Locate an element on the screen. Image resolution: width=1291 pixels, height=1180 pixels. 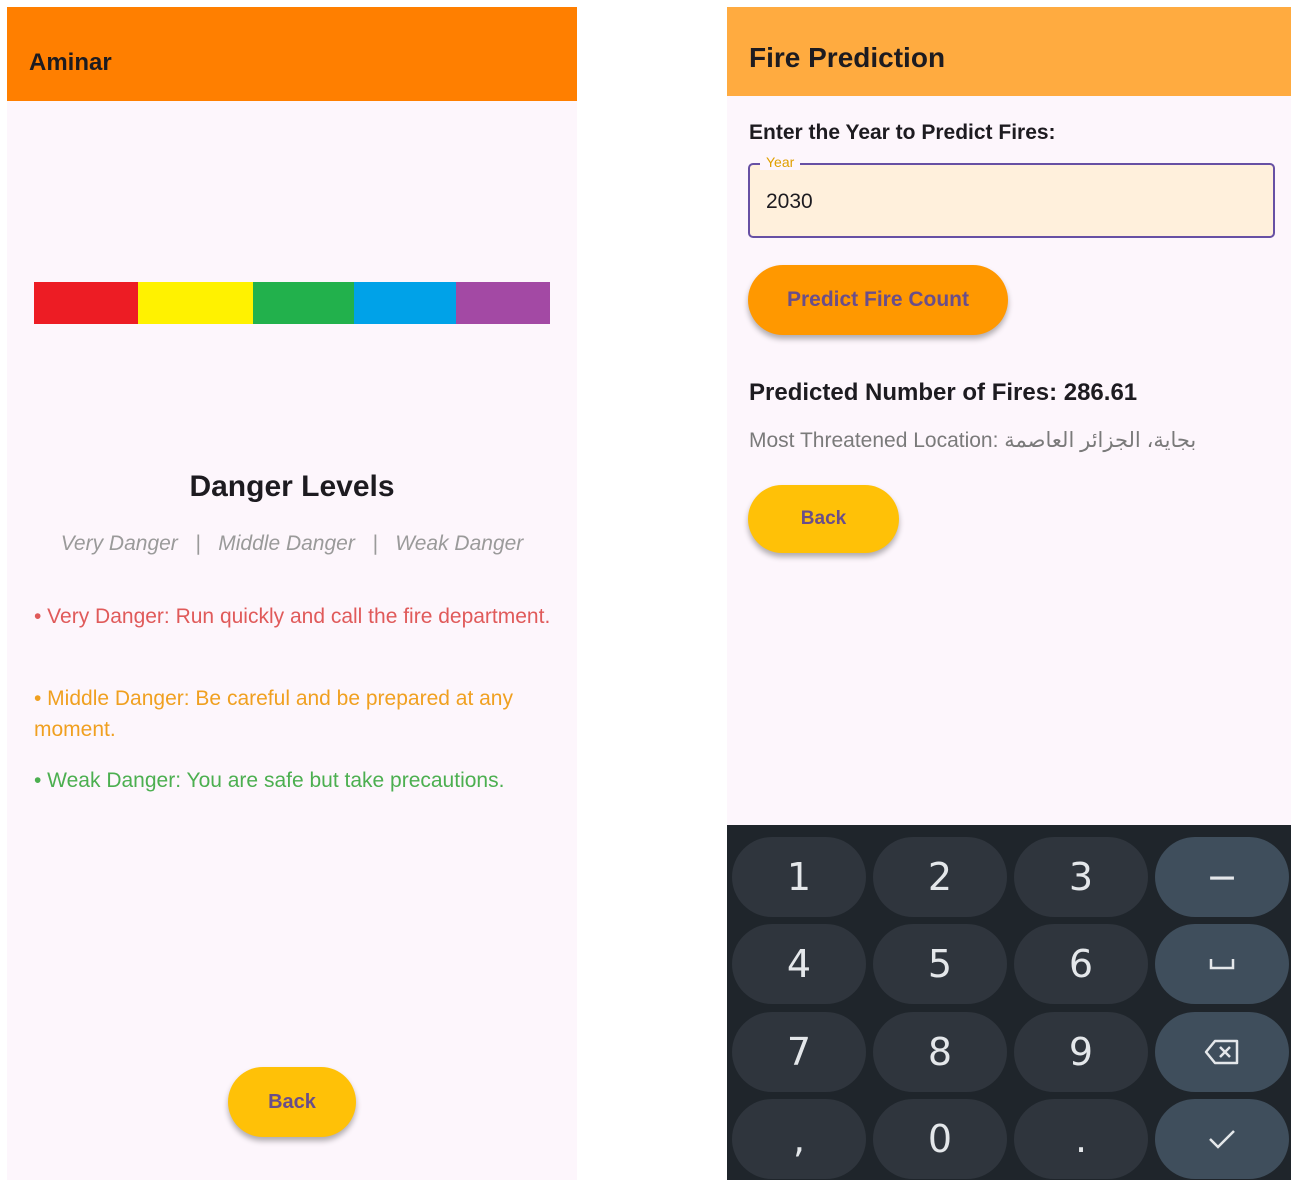
predicted-fires-text: Predicted Number of Fires: 286.61 is located at coordinates (943, 392).